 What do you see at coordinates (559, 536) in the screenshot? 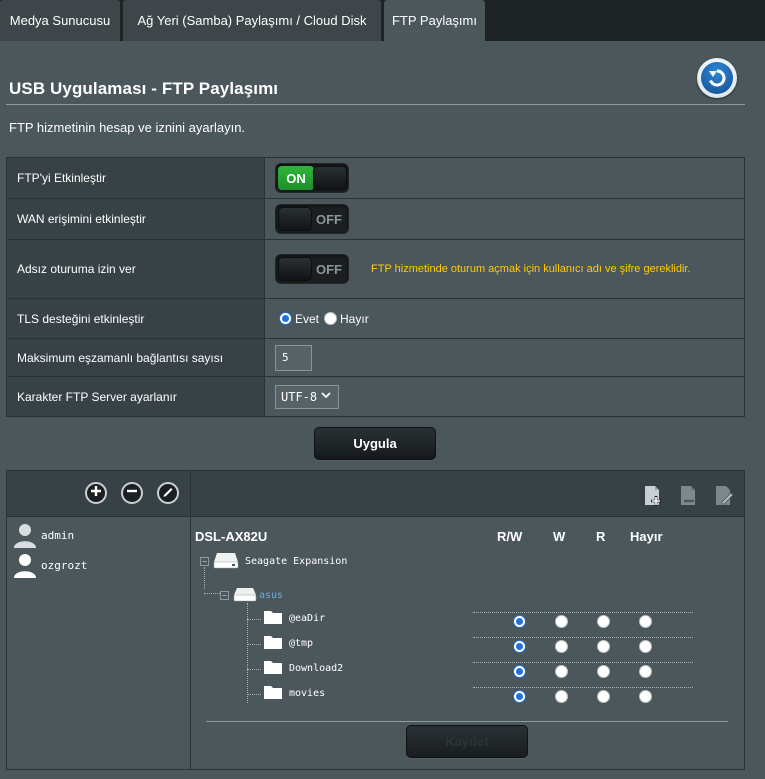
I see `col-header-w: W` at bounding box center [559, 536].